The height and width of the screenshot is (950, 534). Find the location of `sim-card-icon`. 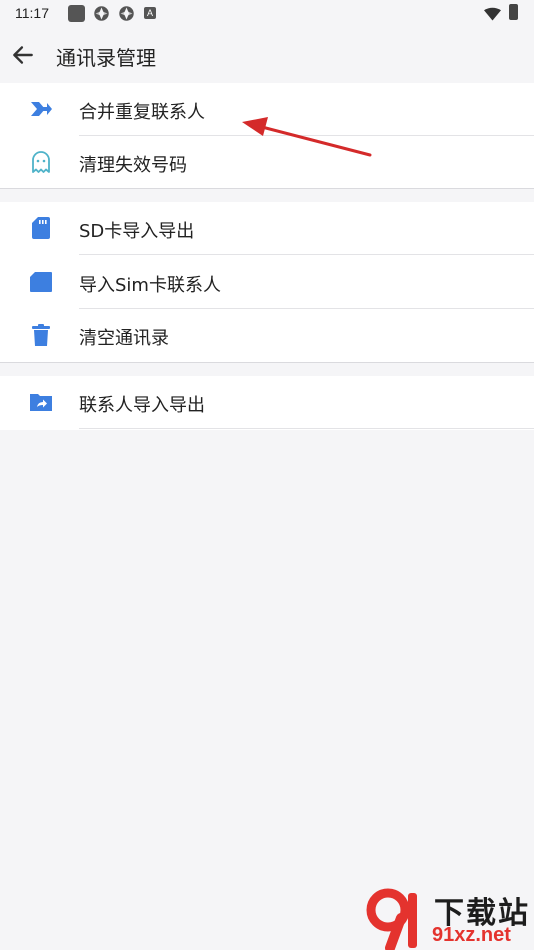

sim-card-icon is located at coordinates (41, 282).